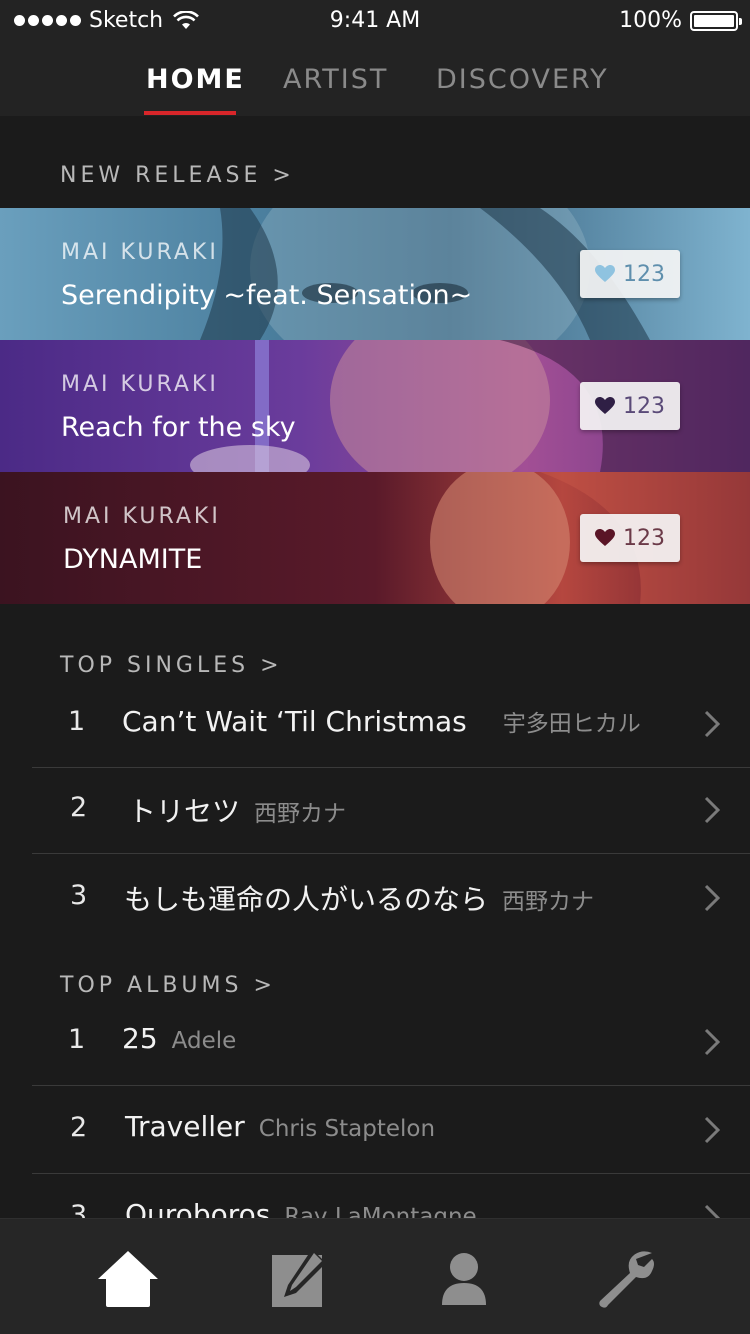  I want to click on single-row: 1 Can’t Wait ‘Til Christmas 宇多田ヒカル, so click(391, 724).